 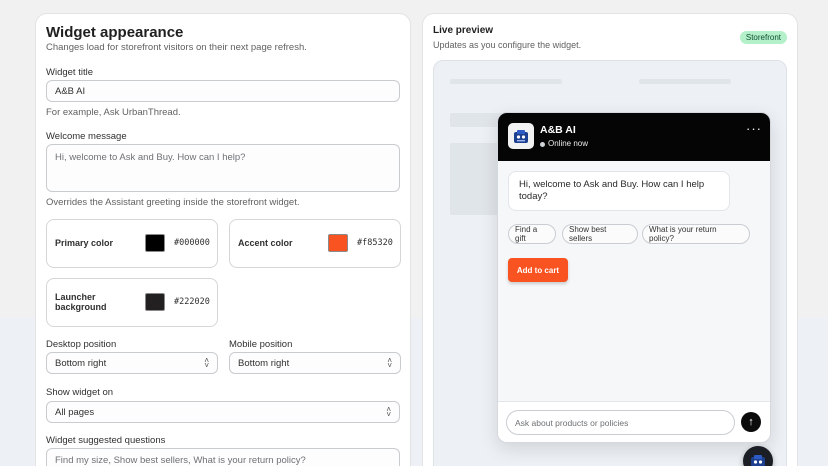 What do you see at coordinates (84, 243) in the screenshot?
I see `primary-color-label: Primary color` at bounding box center [84, 243].